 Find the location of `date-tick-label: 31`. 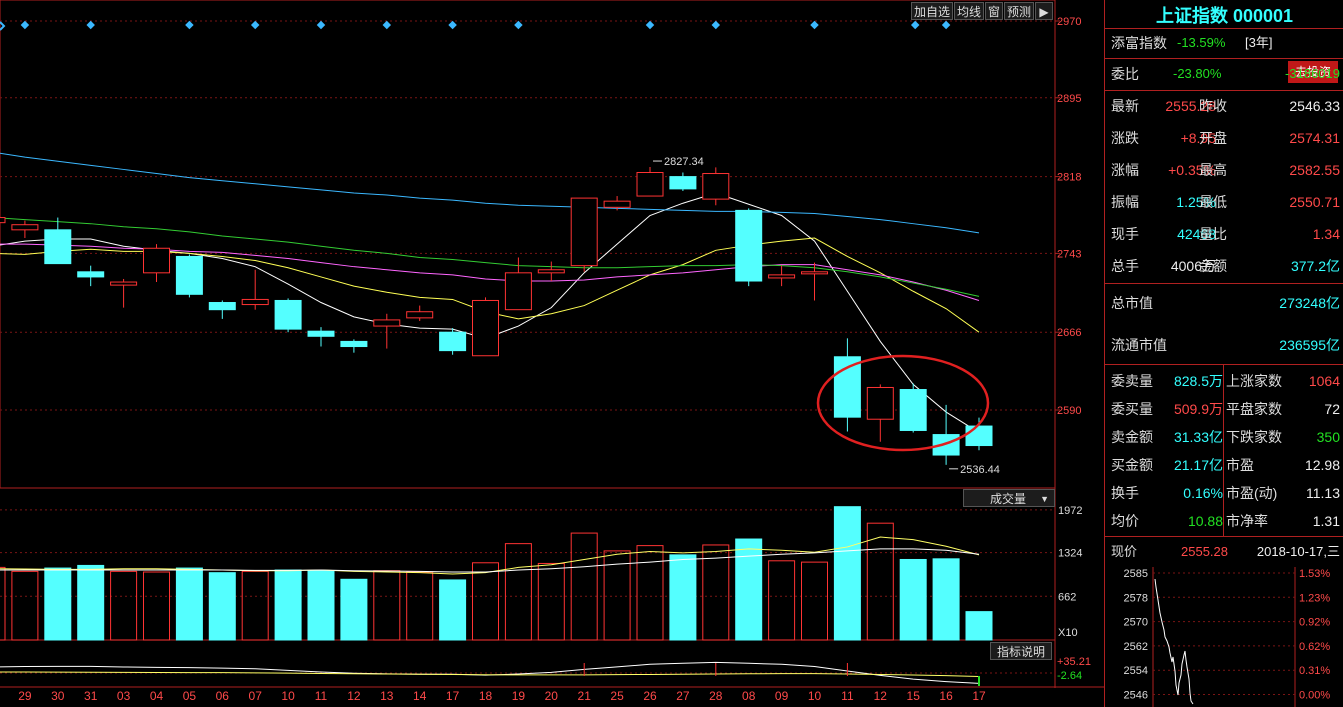

date-tick-label: 31 is located at coordinates (91, 696).